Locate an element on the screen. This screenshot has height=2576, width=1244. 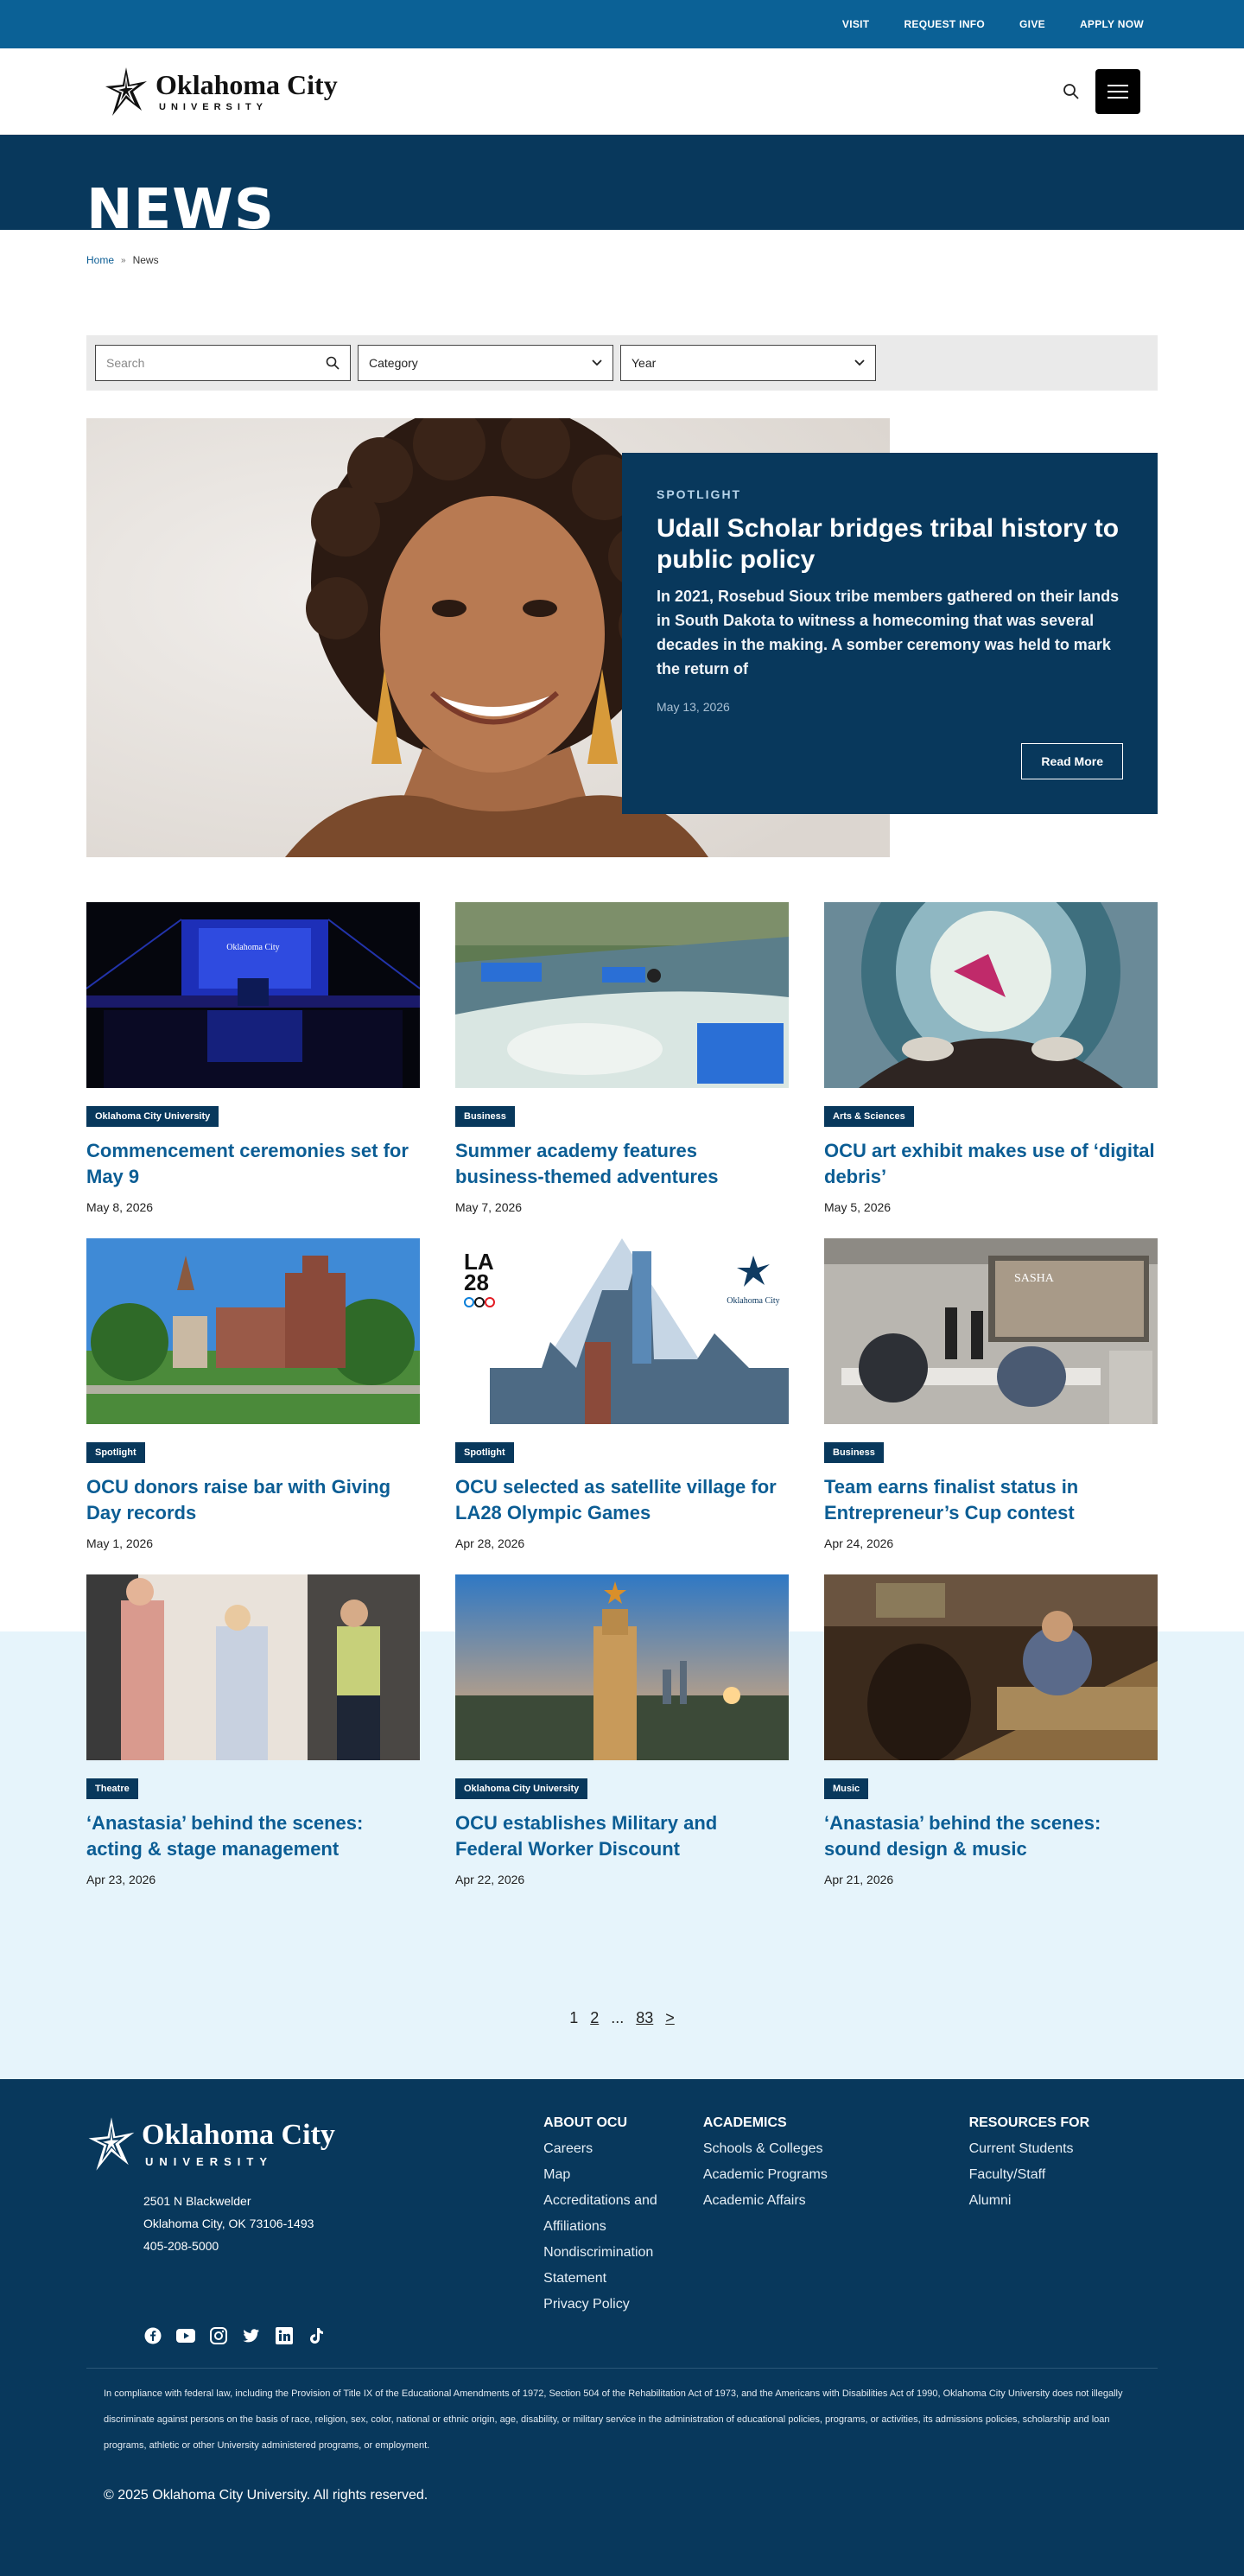
news-card-image: SASHA is located at coordinates (991, 1331).